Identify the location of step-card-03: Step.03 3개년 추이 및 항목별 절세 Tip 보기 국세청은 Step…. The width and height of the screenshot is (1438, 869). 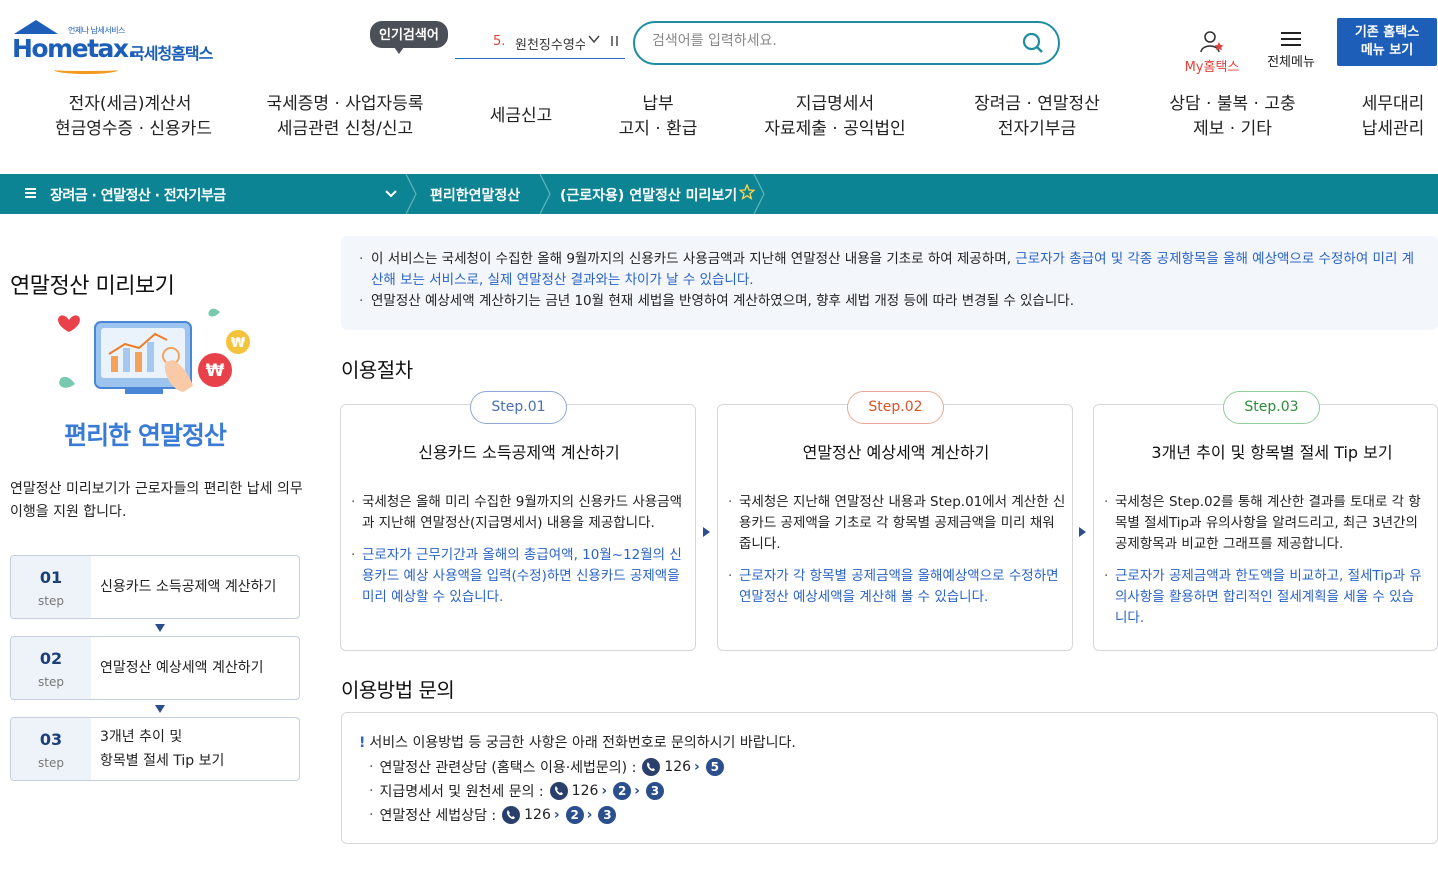
(1265, 521).